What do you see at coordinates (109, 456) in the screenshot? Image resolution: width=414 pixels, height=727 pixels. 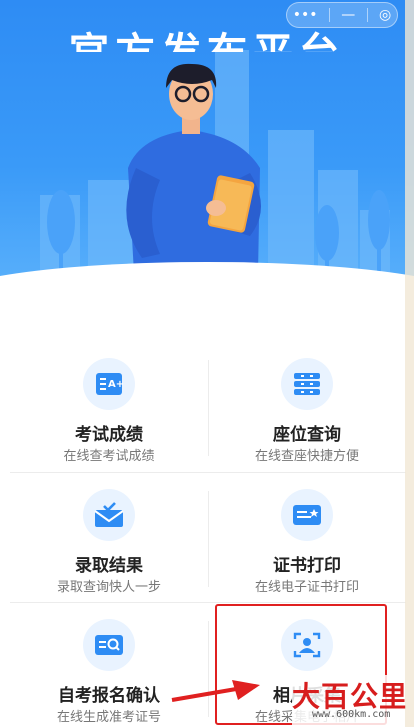 I see `service-subtitle: 在线查考试成绩` at bounding box center [109, 456].